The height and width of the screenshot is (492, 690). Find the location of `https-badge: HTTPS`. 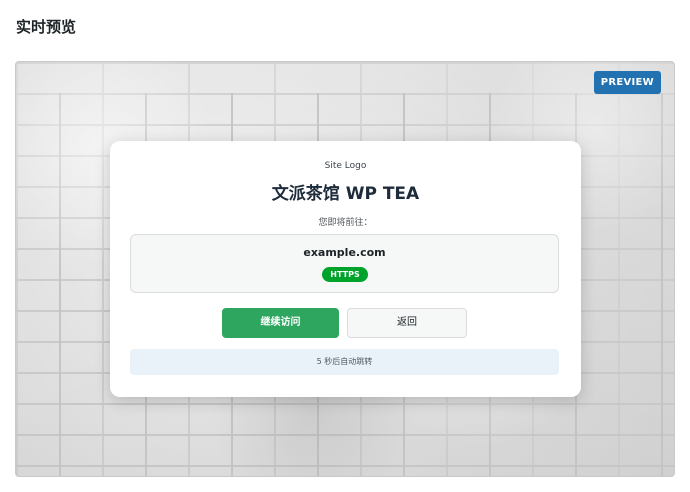

https-badge: HTTPS is located at coordinates (345, 274).